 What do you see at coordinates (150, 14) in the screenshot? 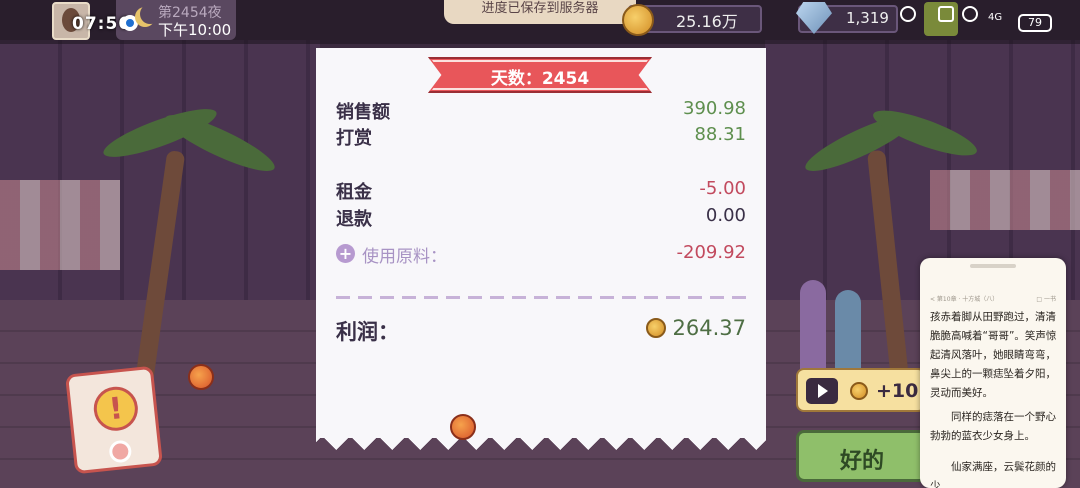
I see `moon-icon` at bounding box center [150, 14].